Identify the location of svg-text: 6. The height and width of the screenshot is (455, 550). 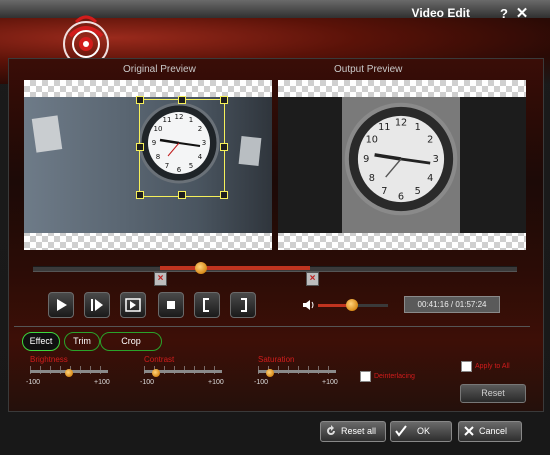
(401, 196).